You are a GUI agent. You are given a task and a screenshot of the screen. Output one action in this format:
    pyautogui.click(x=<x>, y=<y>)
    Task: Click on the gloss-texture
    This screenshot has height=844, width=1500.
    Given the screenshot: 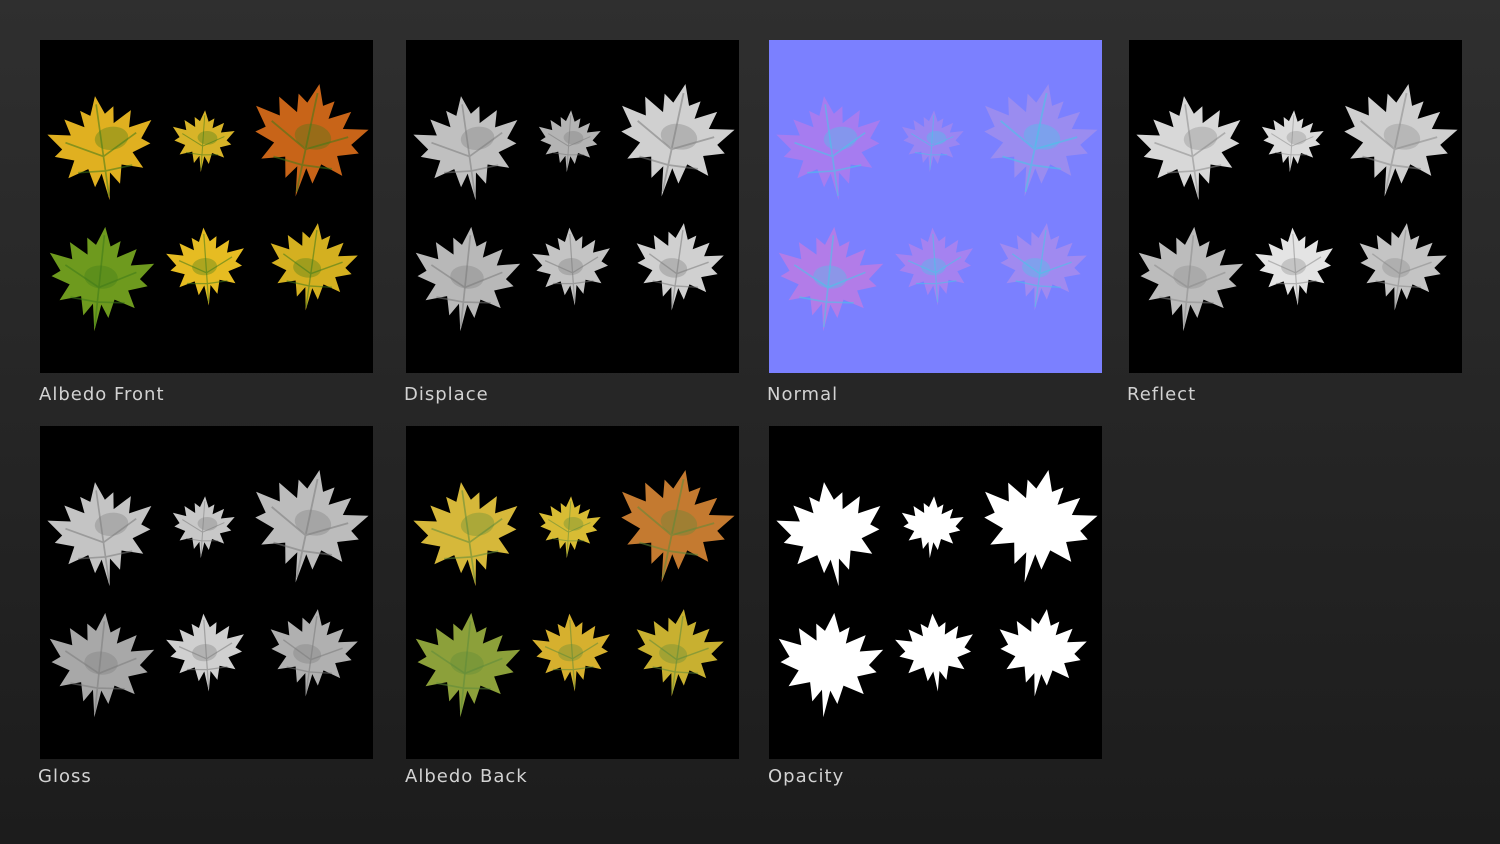 What is the action you would take?
    pyautogui.click(x=206, y=592)
    